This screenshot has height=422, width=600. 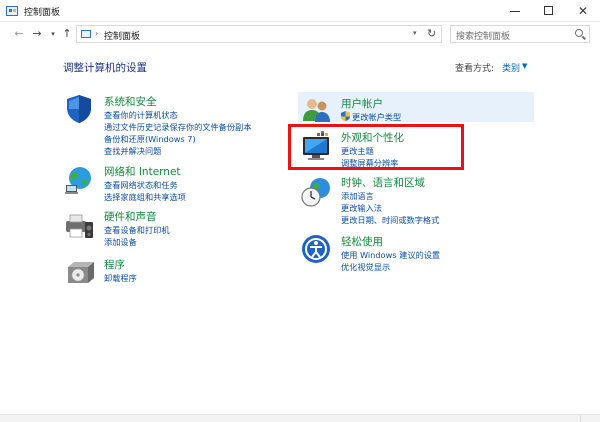 What do you see at coordinates (120, 242) in the screenshot?
I see `link-add-device: 添加设备` at bounding box center [120, 242].